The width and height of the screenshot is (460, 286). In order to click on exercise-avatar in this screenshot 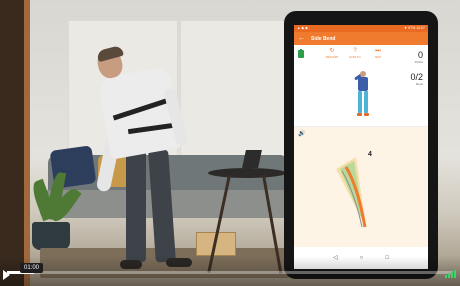, I will do `click(362, 95)`.